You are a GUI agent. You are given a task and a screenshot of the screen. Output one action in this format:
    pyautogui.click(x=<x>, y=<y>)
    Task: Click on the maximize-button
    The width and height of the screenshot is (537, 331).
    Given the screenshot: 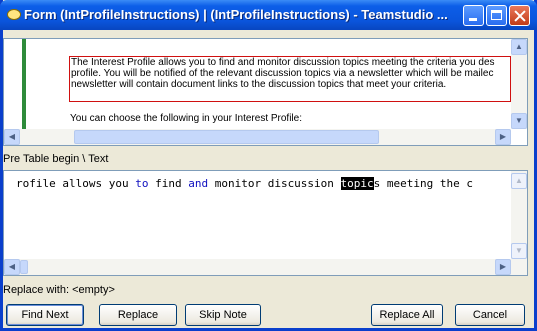 What is the action you would take?
    pyautogui.click(x=496, y=15)
    